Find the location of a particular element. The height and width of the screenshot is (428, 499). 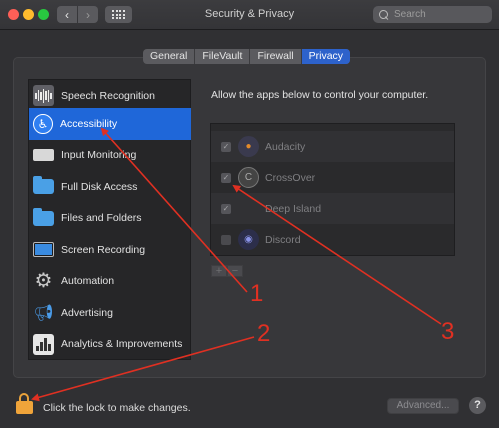

sidebar-item-analytics: Analytics & Improvements is located at coordinates (110, 345).